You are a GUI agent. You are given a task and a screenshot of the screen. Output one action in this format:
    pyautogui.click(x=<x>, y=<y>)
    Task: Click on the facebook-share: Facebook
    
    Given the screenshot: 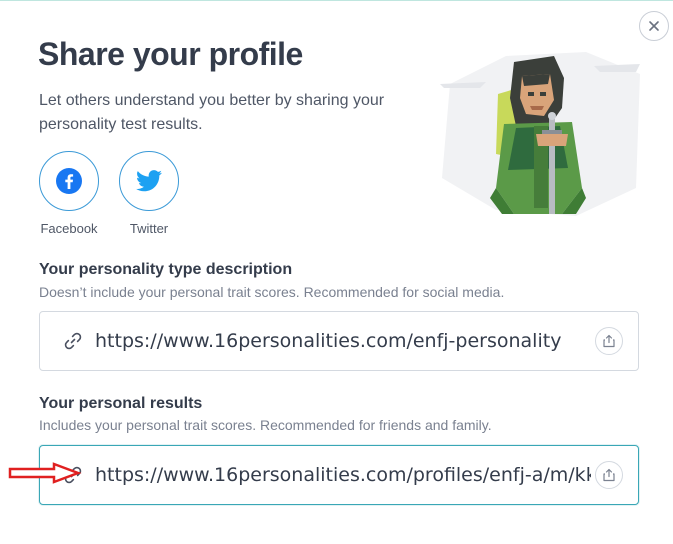 What is the action you would take?
    pyautogui.click(x=69, y=193)
    